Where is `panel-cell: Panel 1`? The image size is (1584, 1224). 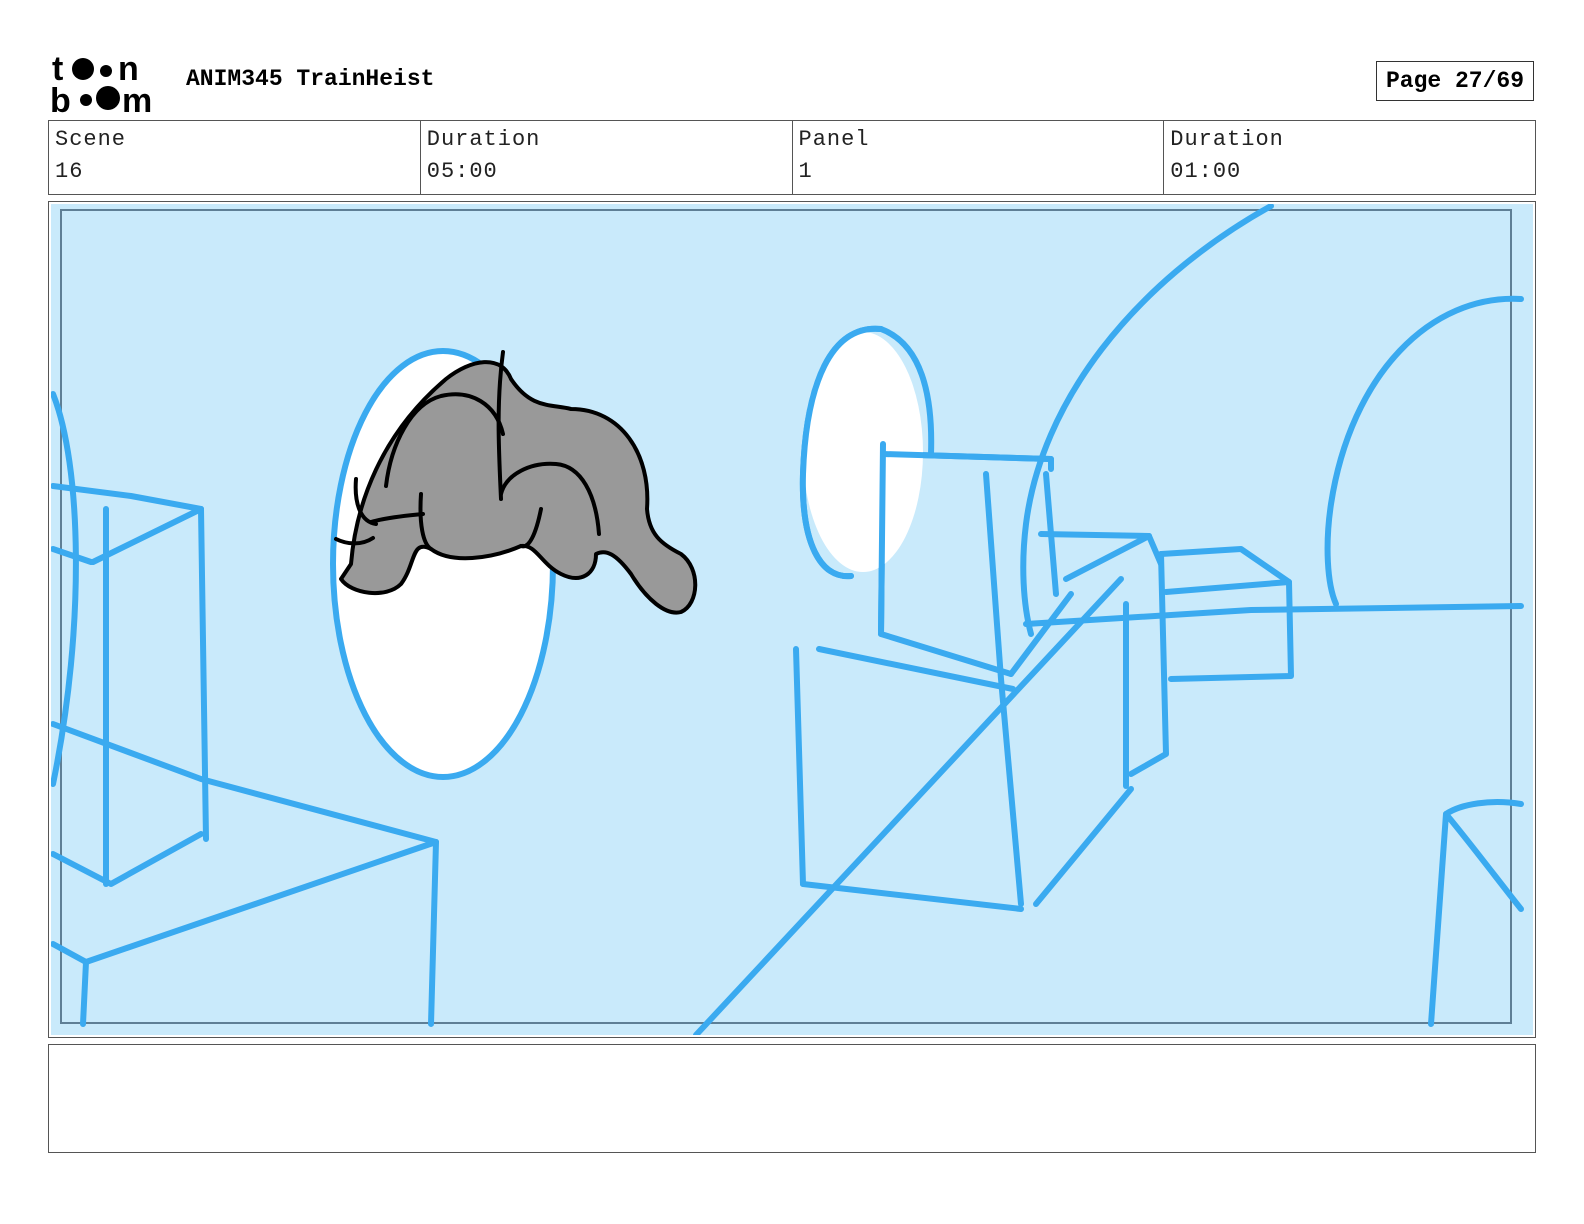
panel-cell: Panel 1 is located at coordinates (979, 157).